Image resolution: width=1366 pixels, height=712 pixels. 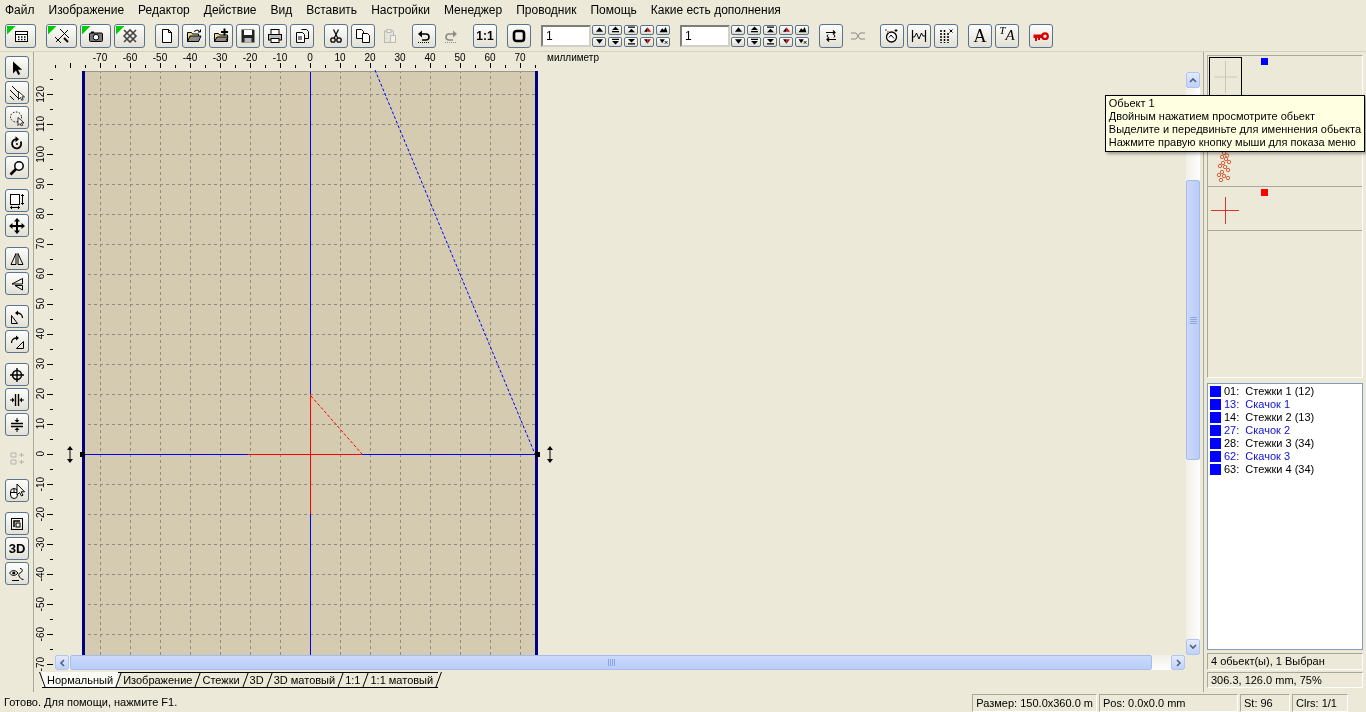 What do you see at coordinates (1193, 647) in the screenshot?
I see `scroll-down-button` at bounding box center [1193, 647].